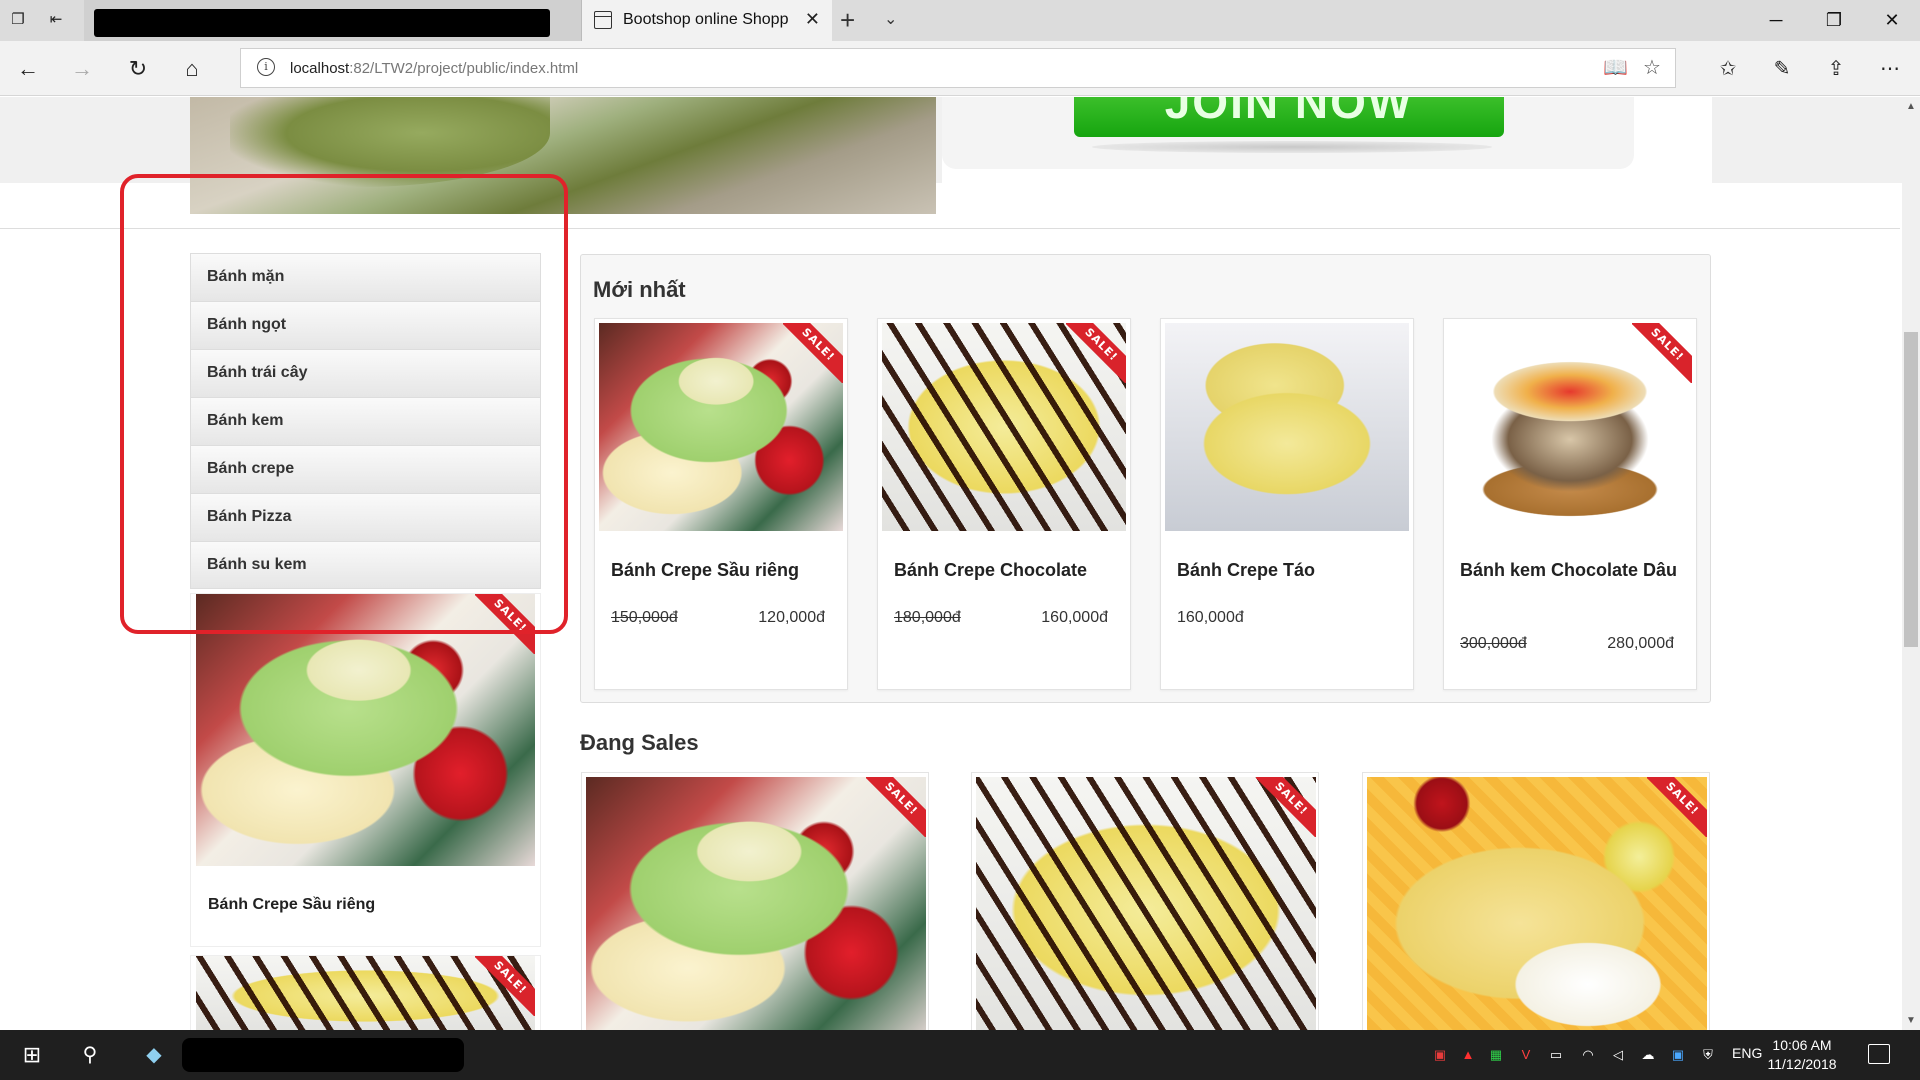 The height and width of the screenshot is (1080, 1920). Describe the element at coordinates (1708, 1055) in the screenshot. I see `defender-shield-icon: ⛨` at that location.